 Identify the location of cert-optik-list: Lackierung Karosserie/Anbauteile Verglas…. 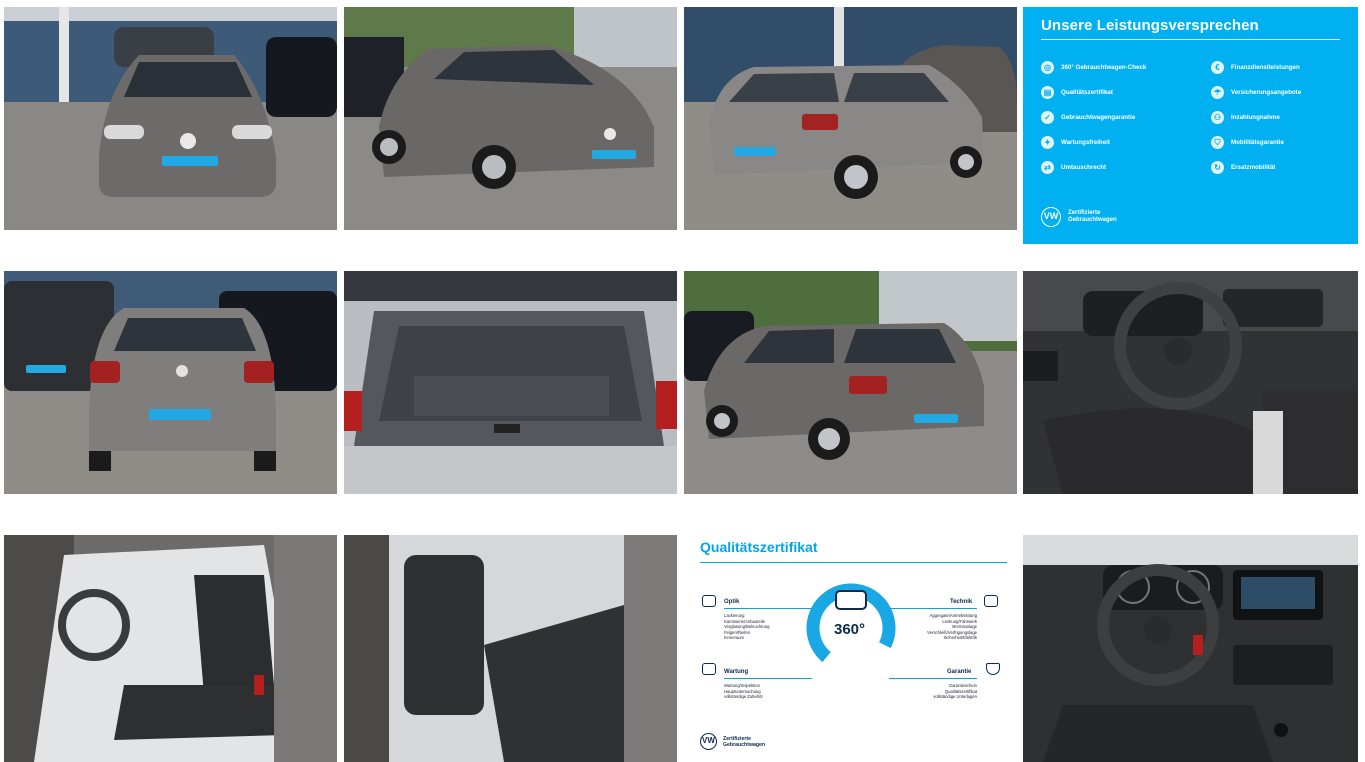
(746, 627).